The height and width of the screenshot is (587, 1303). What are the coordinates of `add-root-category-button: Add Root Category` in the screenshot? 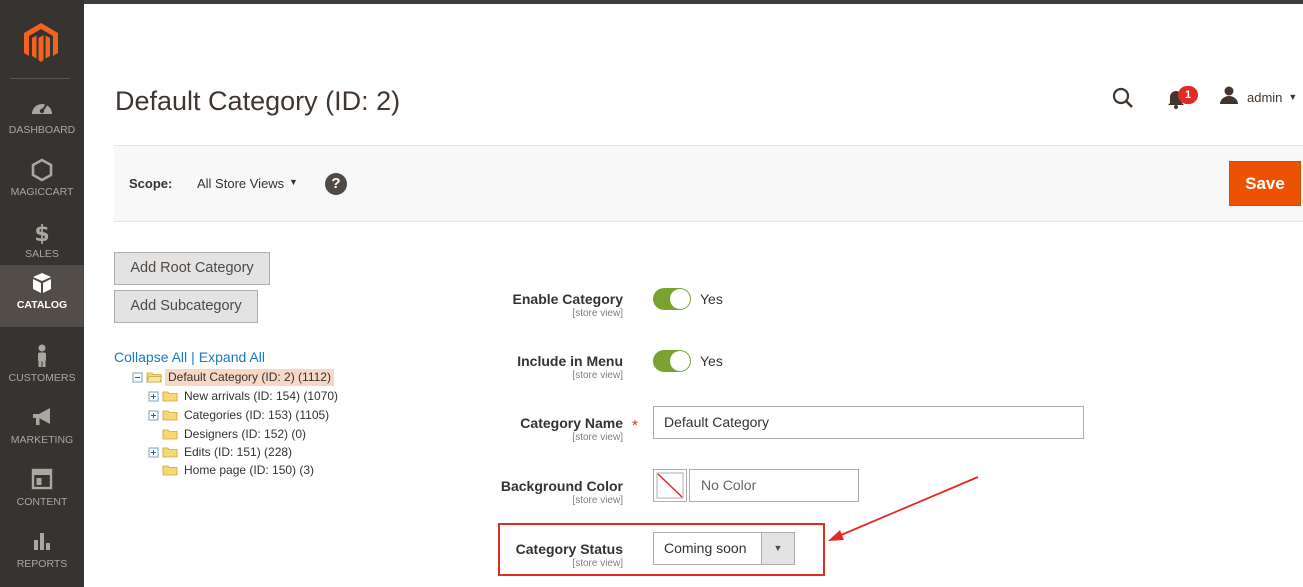 It's located at (192, 268).